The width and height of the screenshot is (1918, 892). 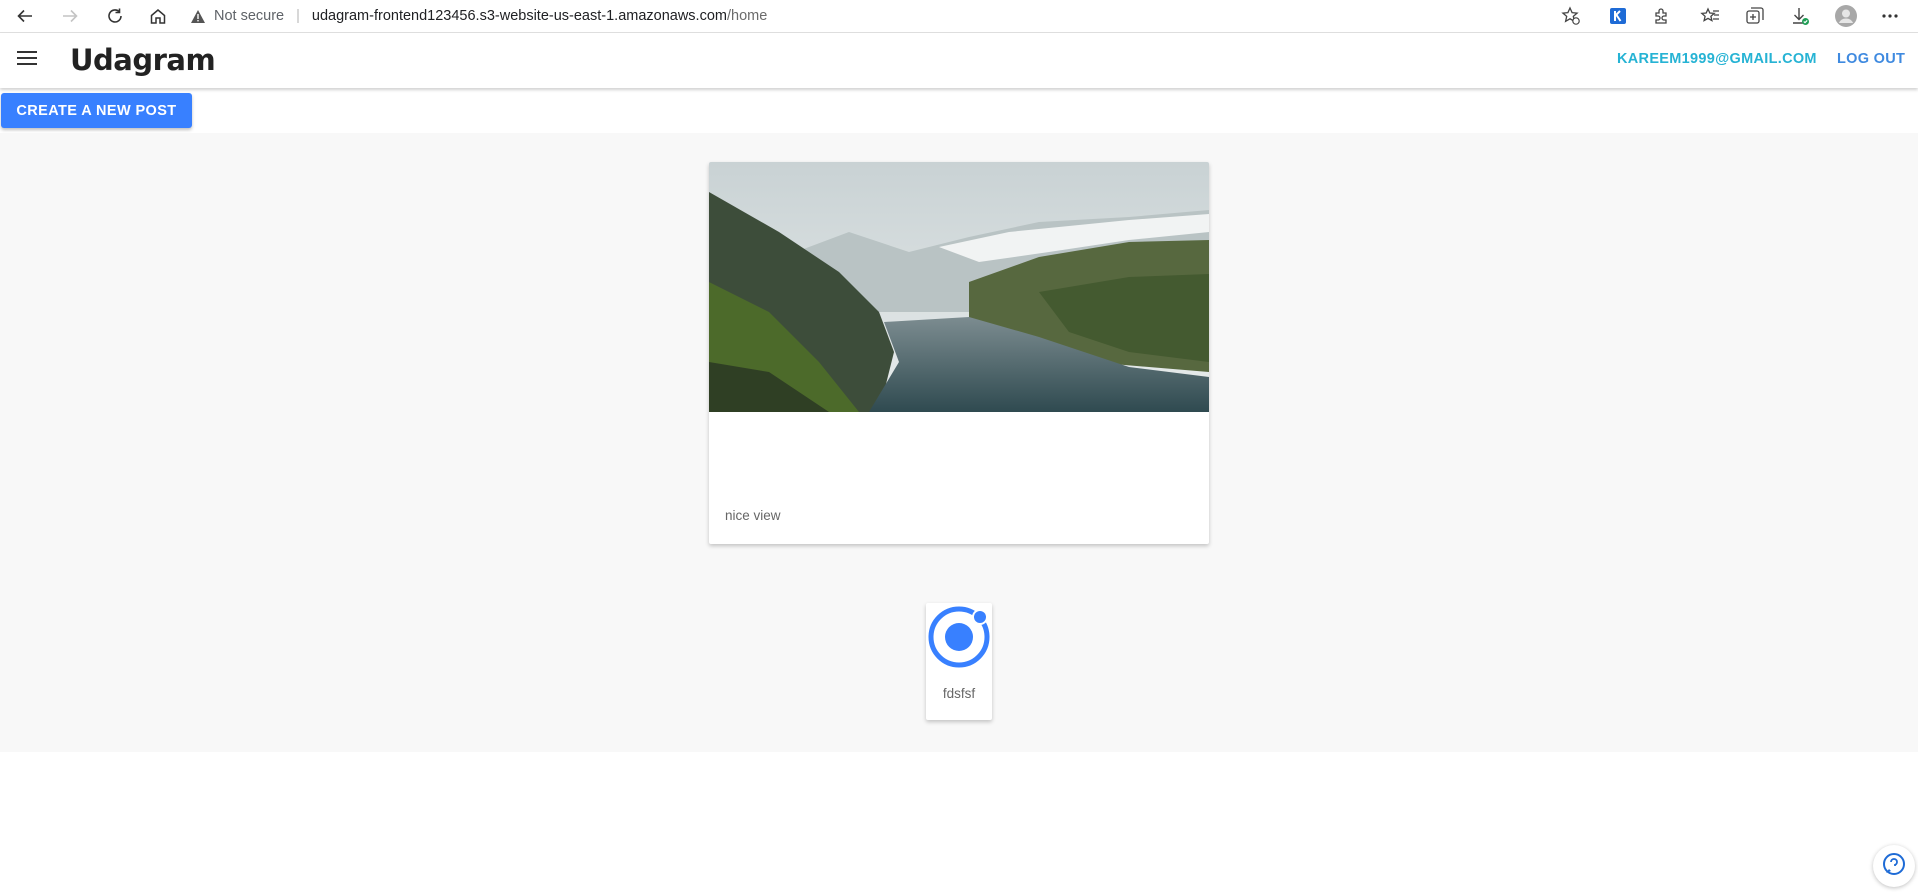 I want to click on post-card: nice view, so click(x=959, y=353).